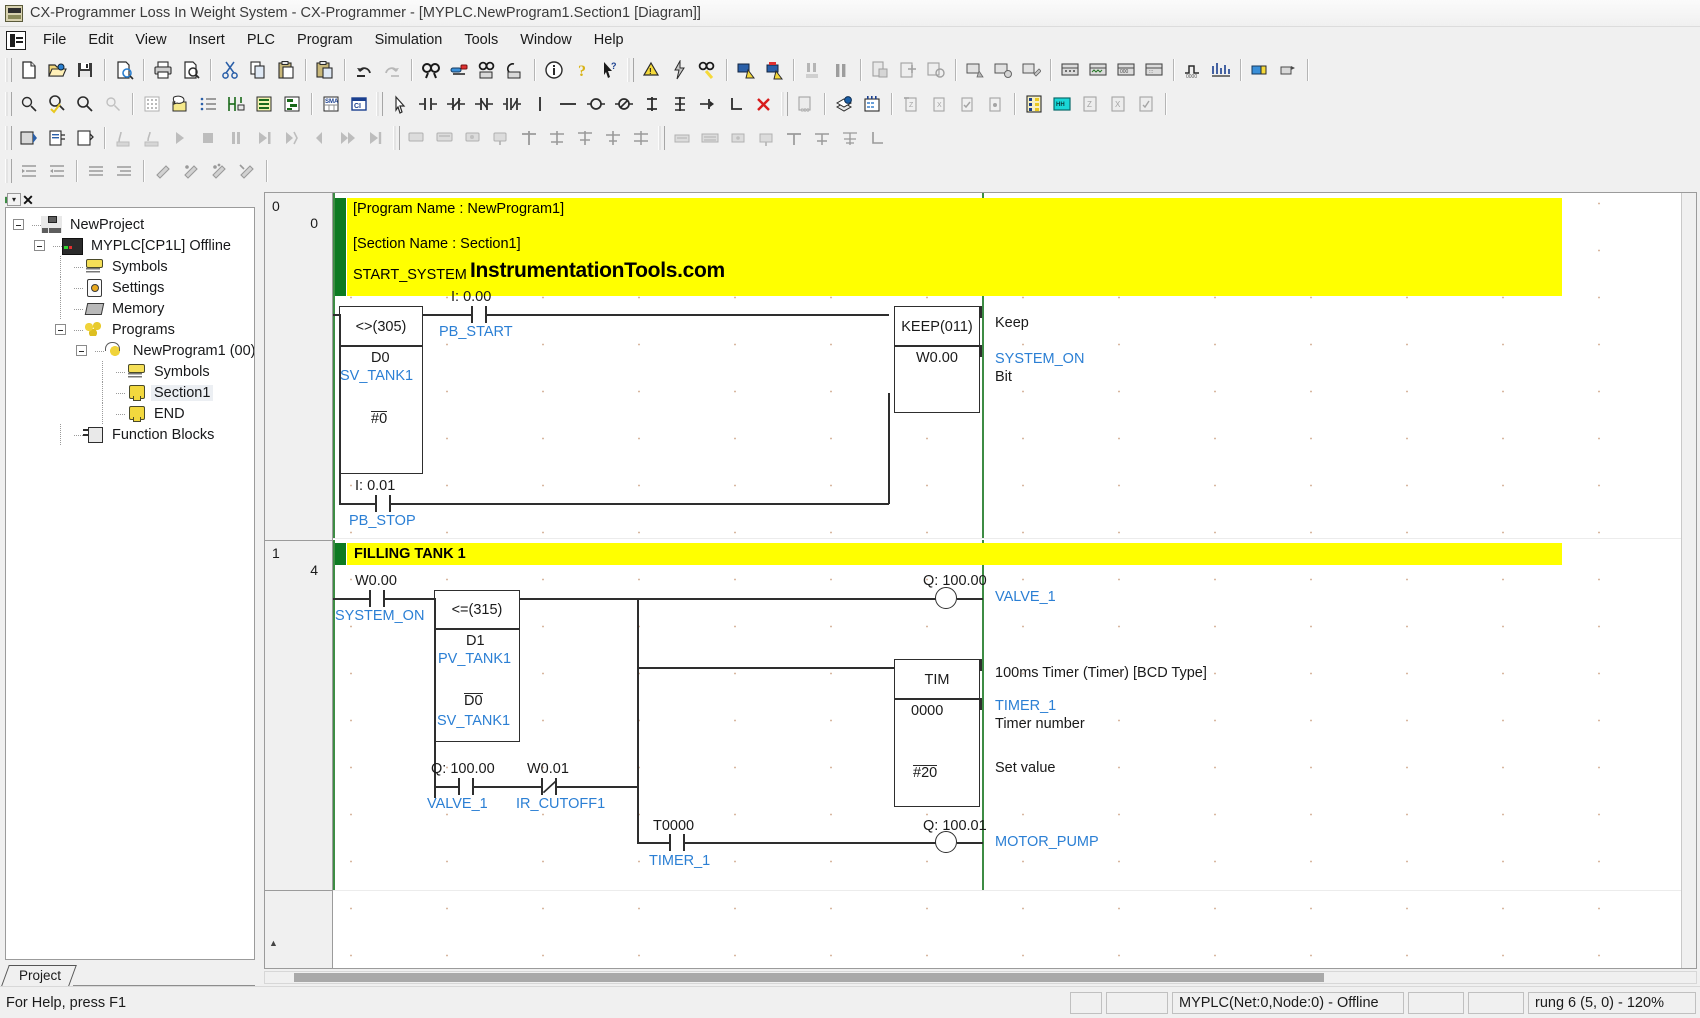  I want to click on menu-insert: Insert, so click(207, 40).